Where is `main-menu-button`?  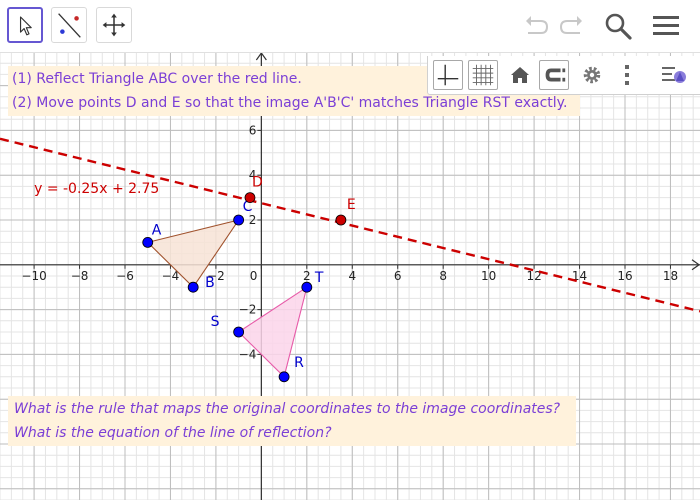 main-menu-button is located at coordinates (666, 26).